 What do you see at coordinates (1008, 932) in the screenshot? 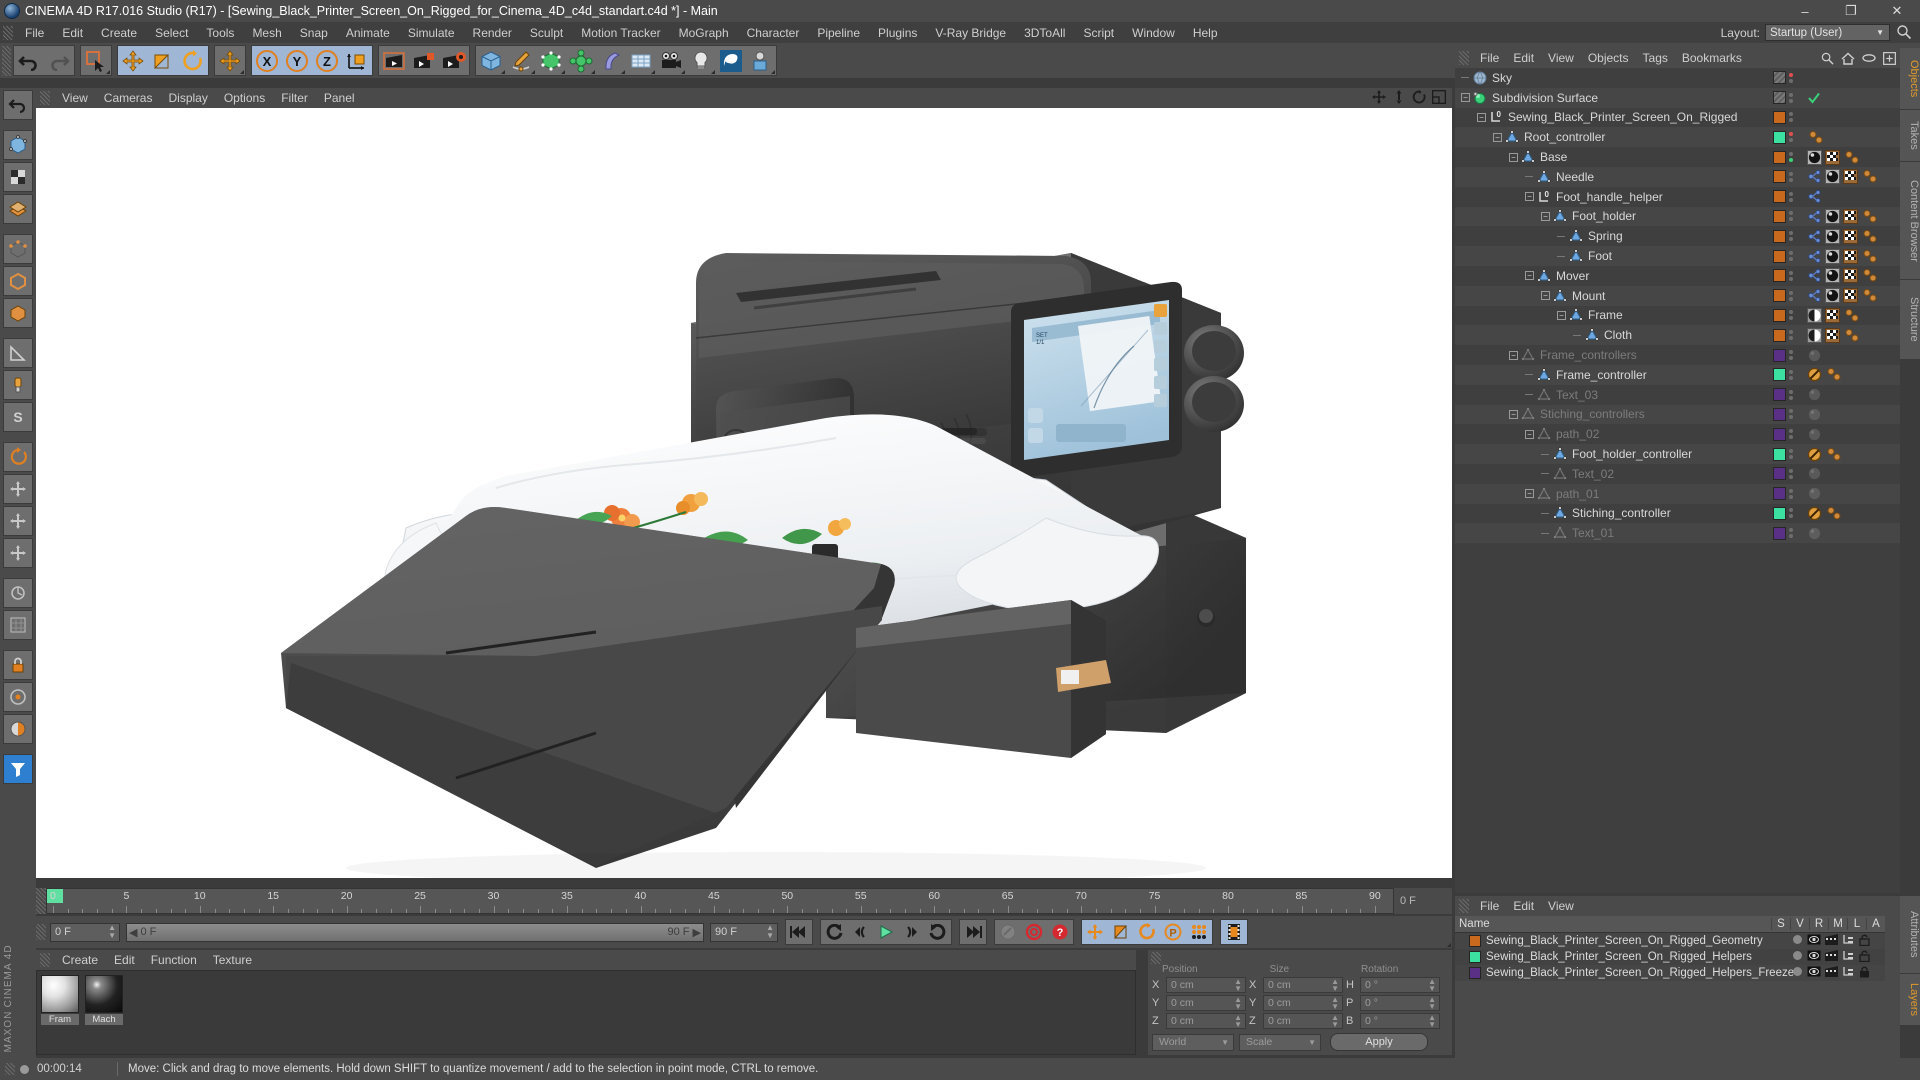
I see `record-active-objects-button` at bounding box center [1008, 932].